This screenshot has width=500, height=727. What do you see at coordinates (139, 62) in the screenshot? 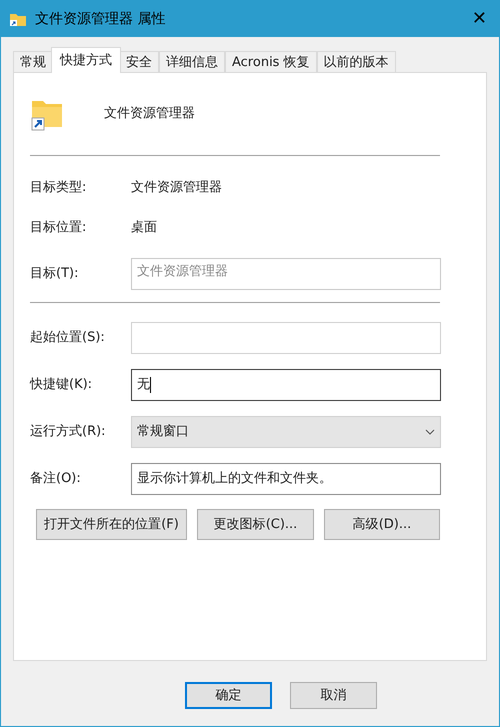
I see `tab: 安全` at bounding box center [139, 62].